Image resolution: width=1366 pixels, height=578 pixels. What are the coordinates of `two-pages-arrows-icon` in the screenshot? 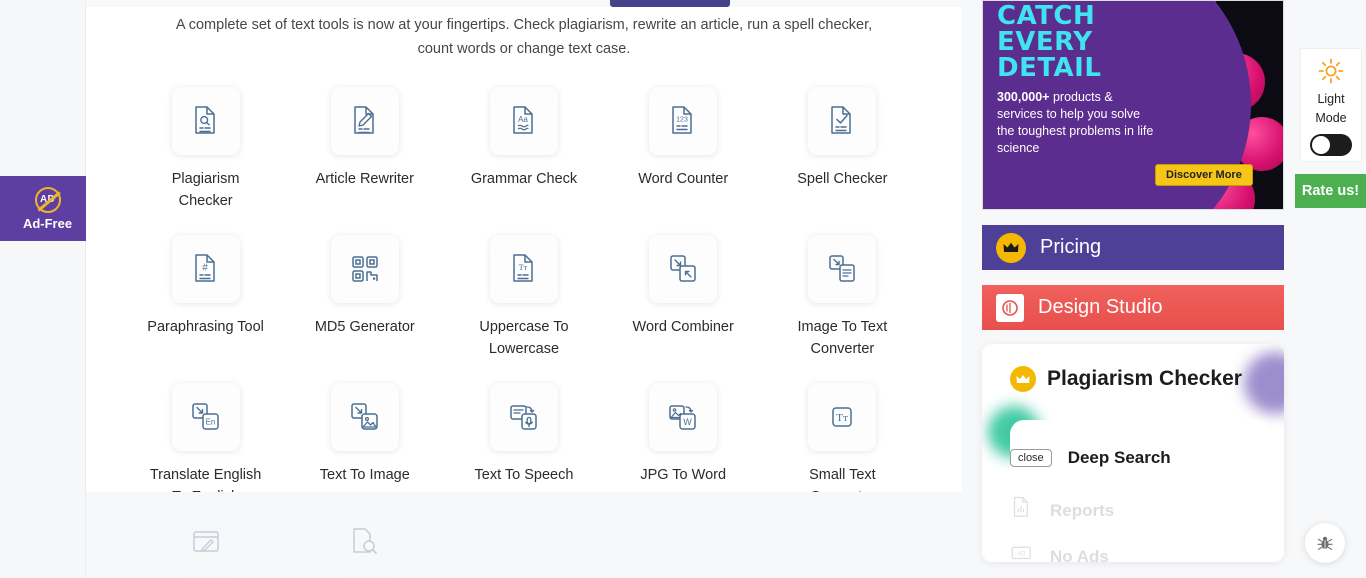 It's located at (683, 269).